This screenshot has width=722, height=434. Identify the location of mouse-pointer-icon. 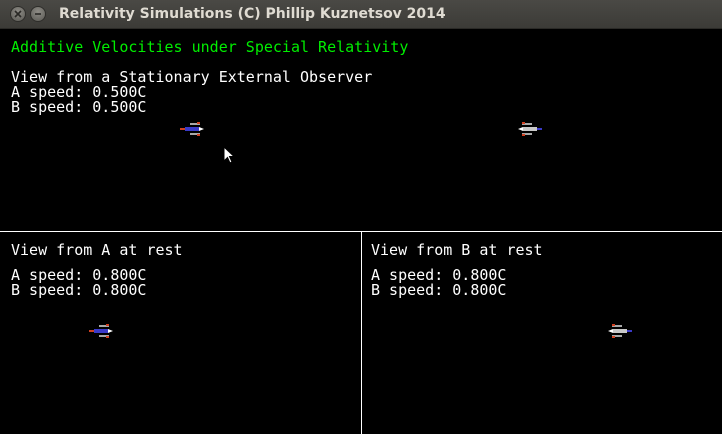
(229, 155).